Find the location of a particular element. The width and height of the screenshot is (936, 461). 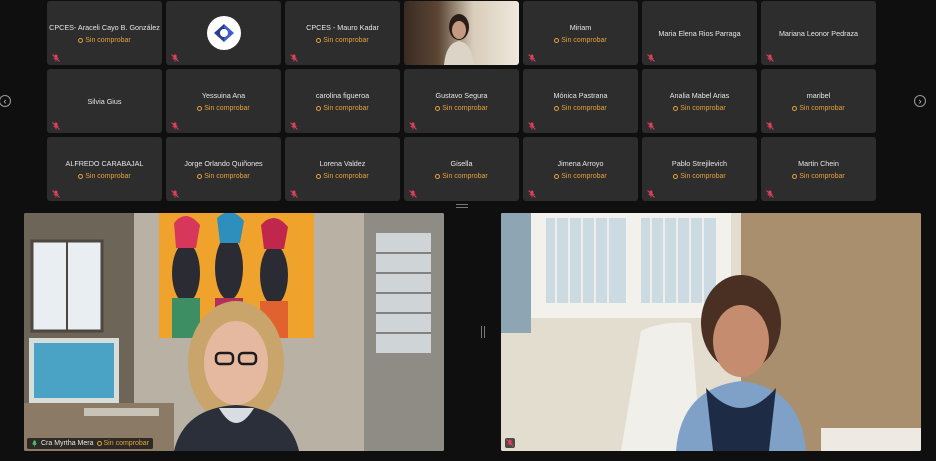

participant-tile: Pablo Strejilevich Sin comprobar is located at coordinates (699, 169).